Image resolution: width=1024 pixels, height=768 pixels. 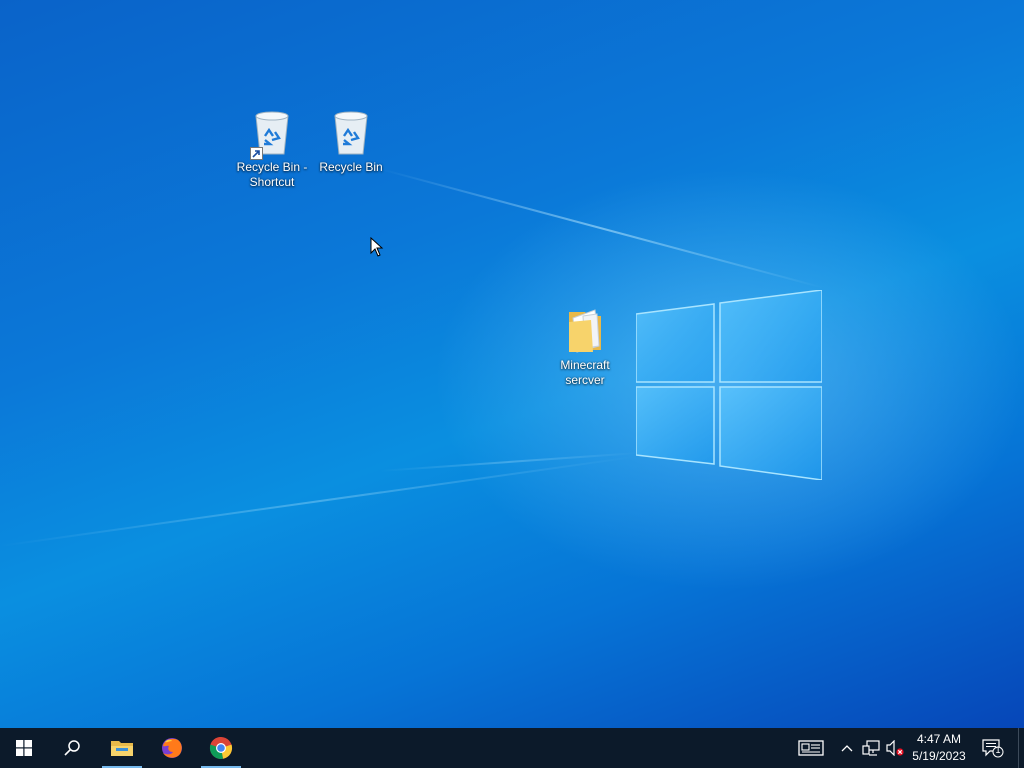 I want to click on show-hidden-icons-button, so click(x=847, y=748).